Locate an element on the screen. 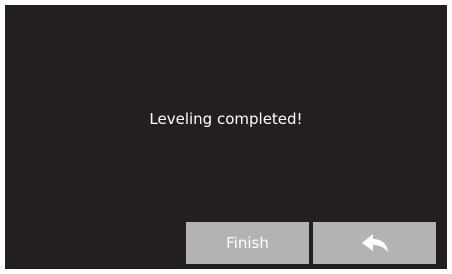 The height and width of the screenshot is (274, 452). finish-button: Finish is located at coordinates (247, 243).